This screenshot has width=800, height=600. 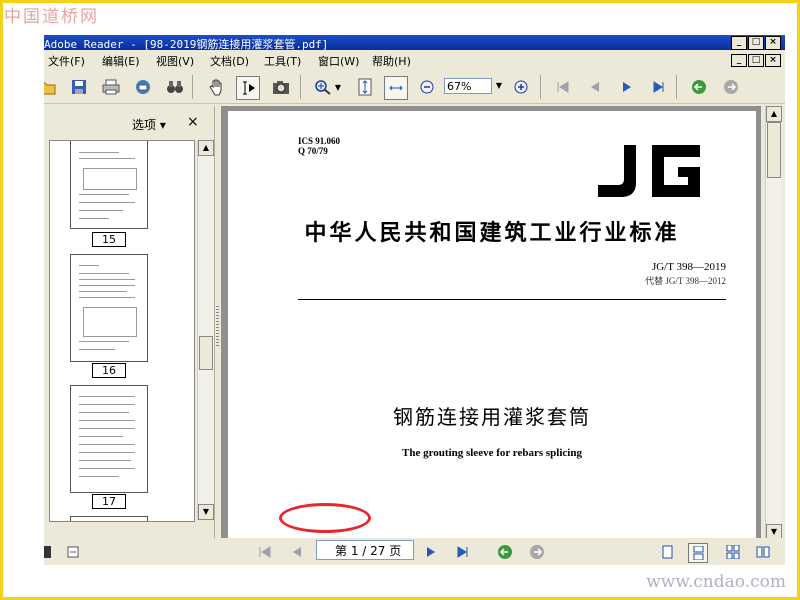 What do you see at coordinates (492, 453) in the screenshot?
I see `document-title-en: The grouting sleeve for rebars splicing` at bounding box center [492, 453].